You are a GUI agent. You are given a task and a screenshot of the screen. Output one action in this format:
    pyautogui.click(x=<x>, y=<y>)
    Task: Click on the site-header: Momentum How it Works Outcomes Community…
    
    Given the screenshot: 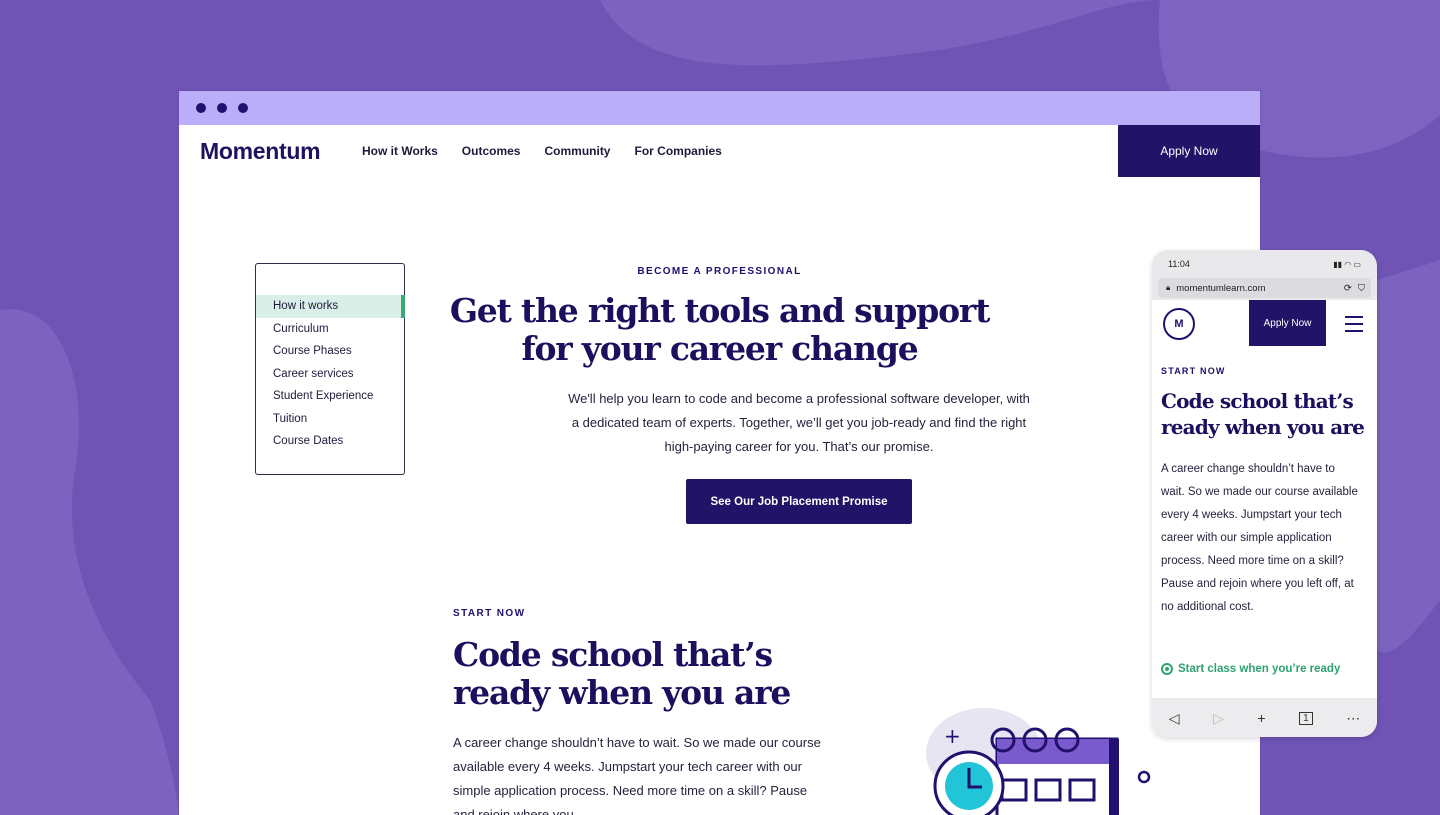 What is the action you would take?
    pyautogui.click(x=719, y=151)
    